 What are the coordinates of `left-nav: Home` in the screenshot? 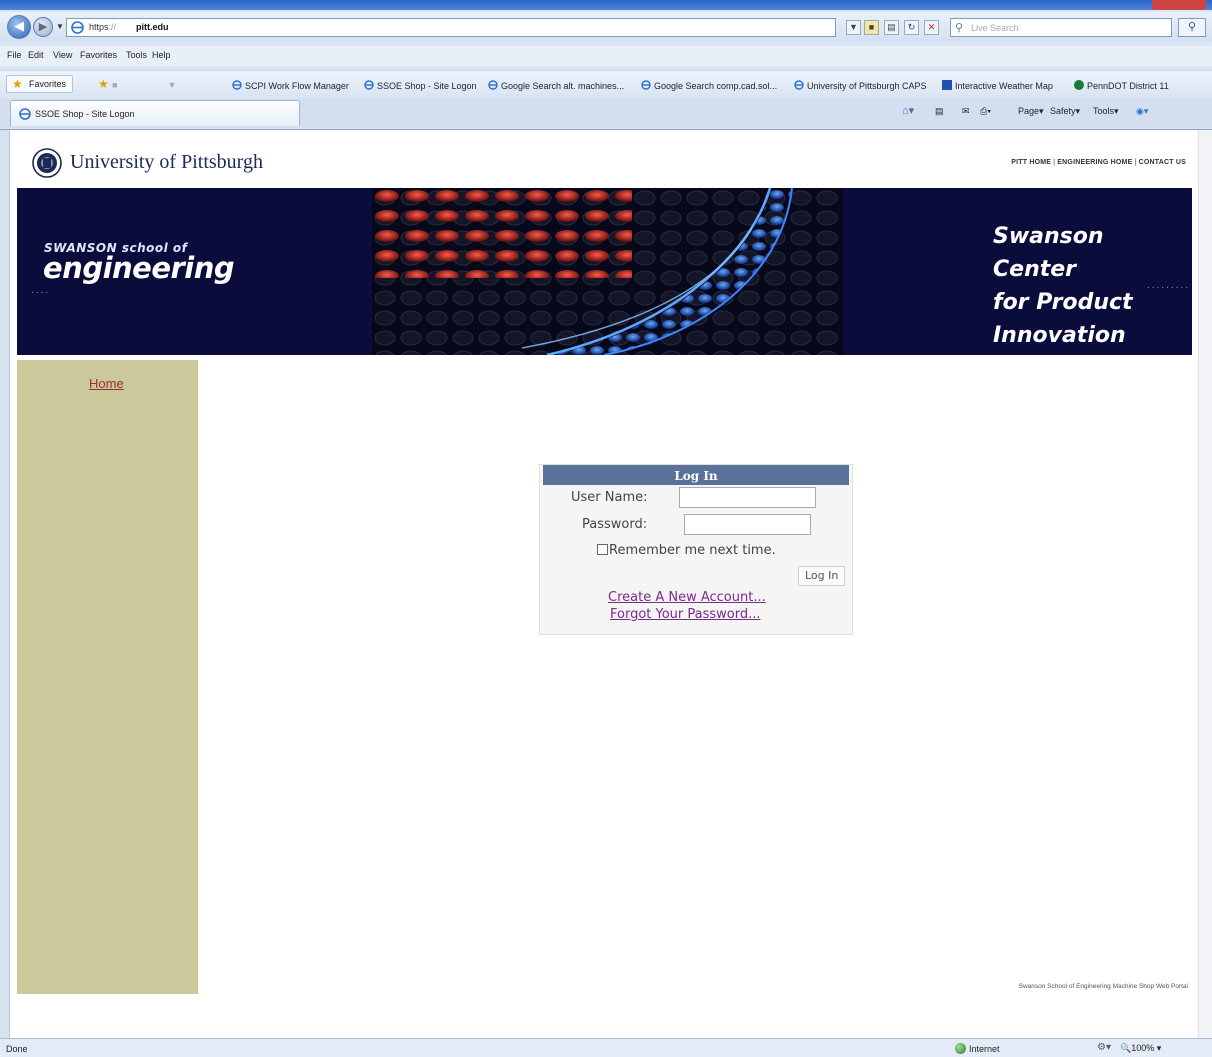 It's located at (107, 677).